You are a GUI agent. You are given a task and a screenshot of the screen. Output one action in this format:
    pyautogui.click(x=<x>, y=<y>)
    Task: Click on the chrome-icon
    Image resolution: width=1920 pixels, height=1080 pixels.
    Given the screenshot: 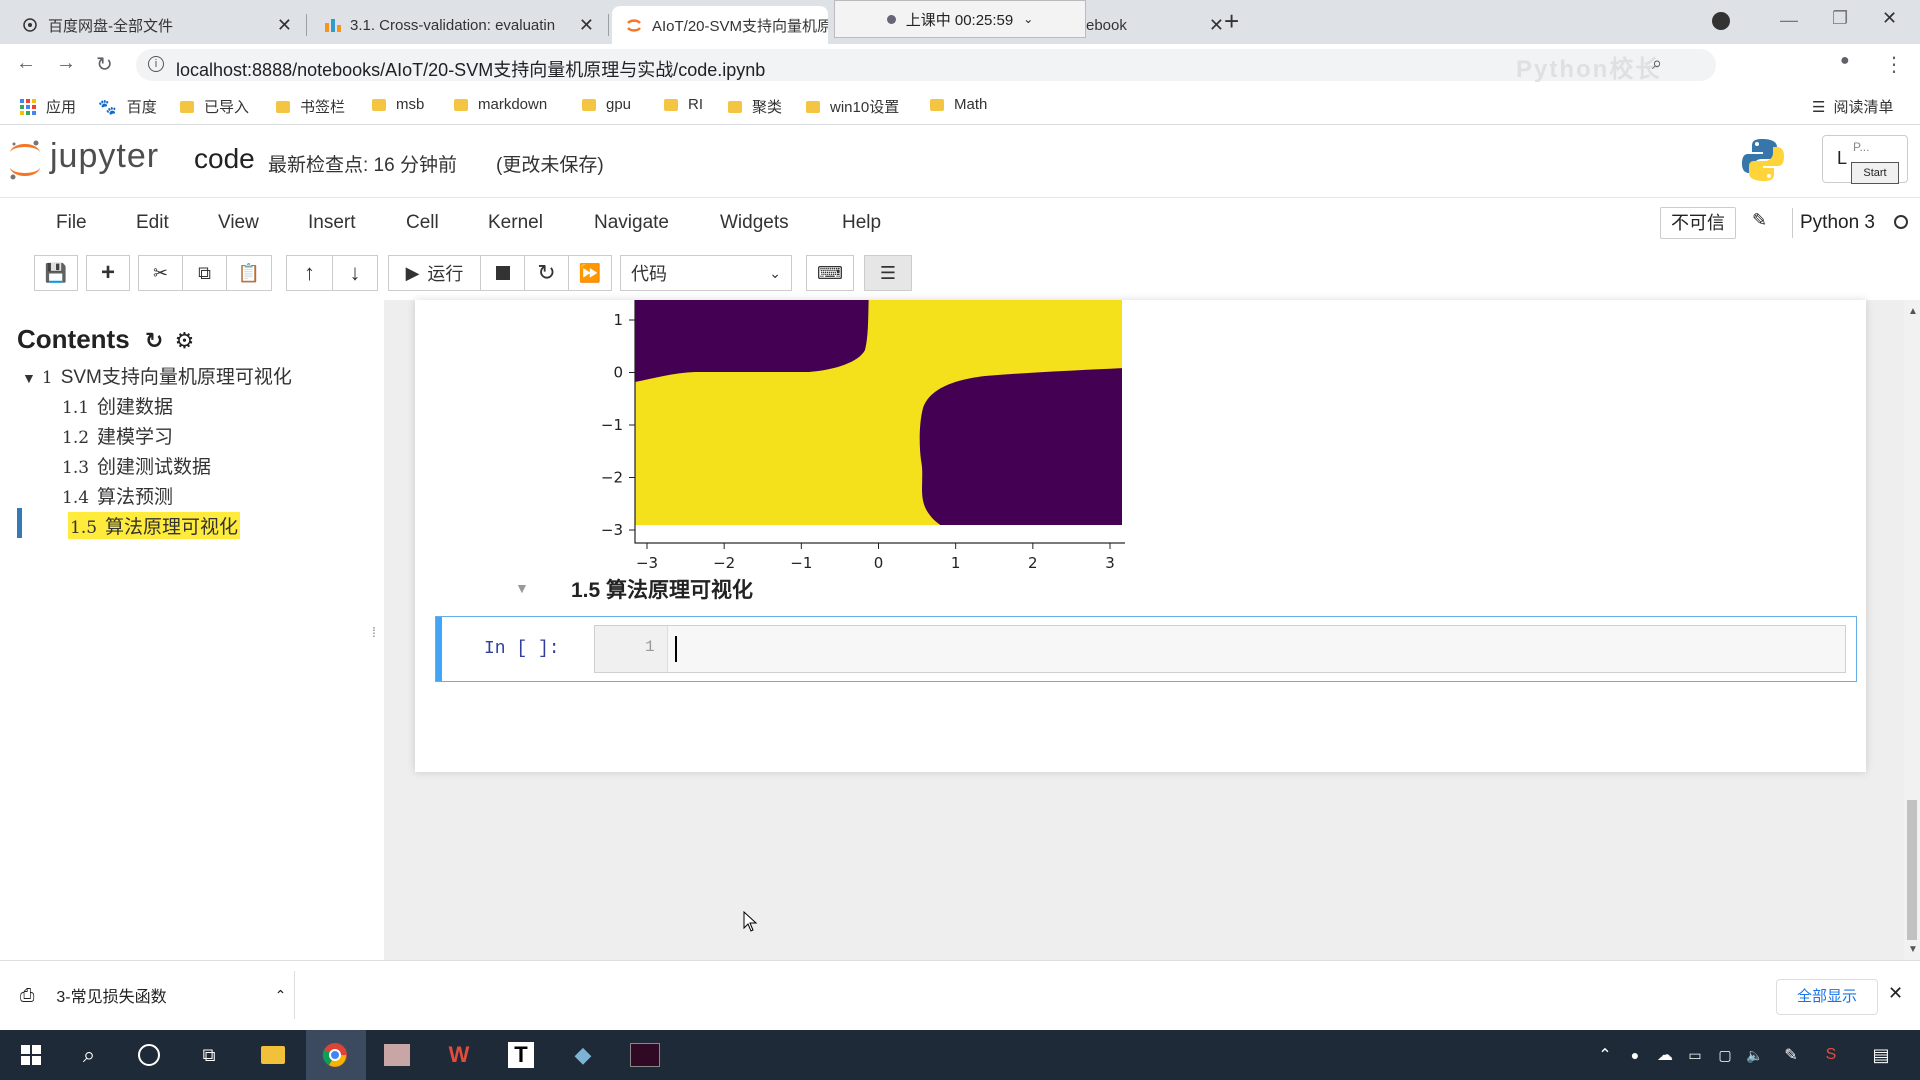 What is the action you would take?
    pyautogui.click(x=335, y=1055)
    